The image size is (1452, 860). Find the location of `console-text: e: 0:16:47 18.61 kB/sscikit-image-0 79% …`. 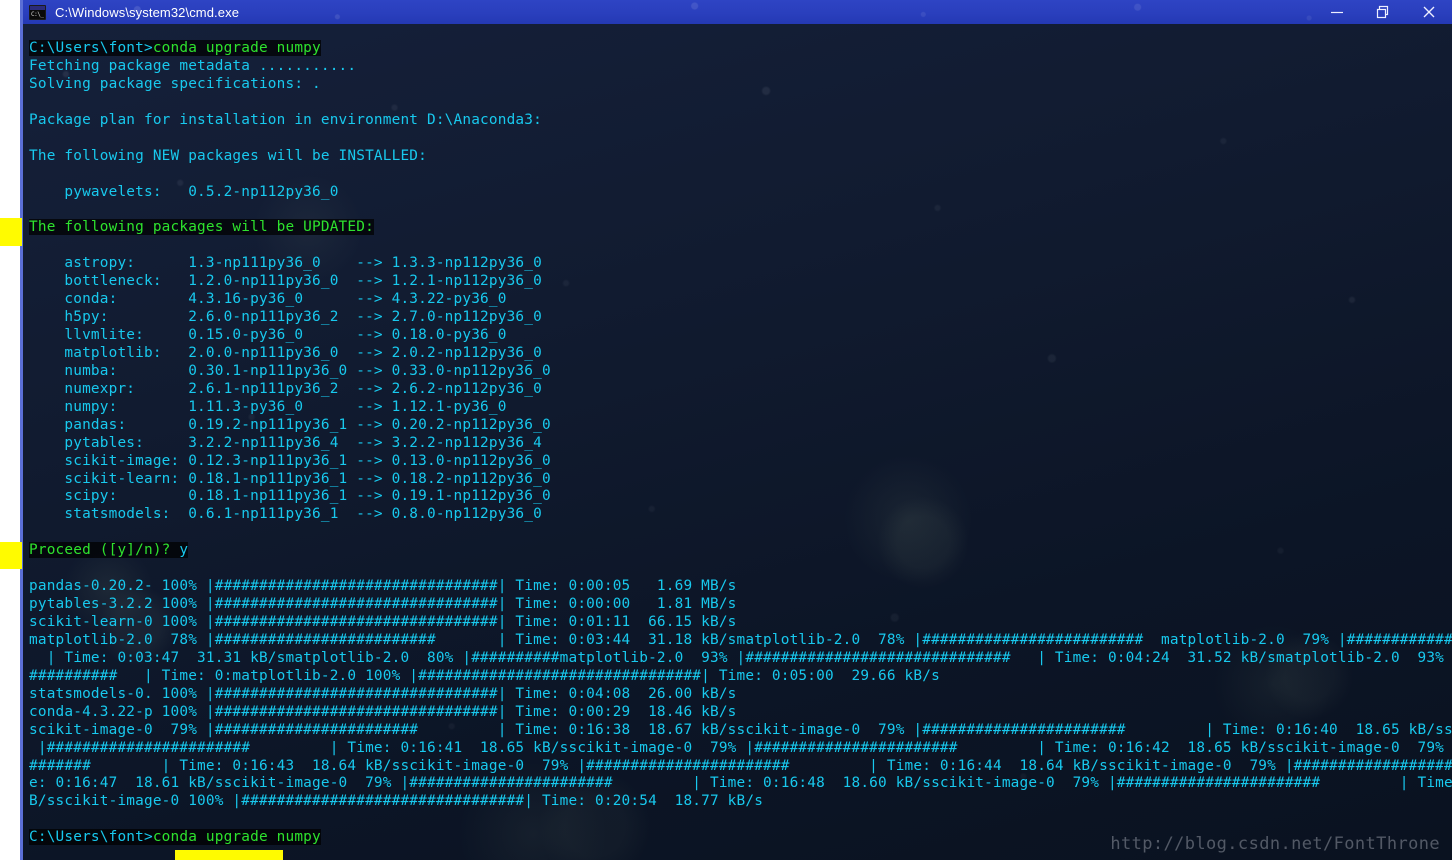

console-text: e: 0:16:47 18.61 kB/sscikit-image-0 79% … is located at coordinates (740, 783).